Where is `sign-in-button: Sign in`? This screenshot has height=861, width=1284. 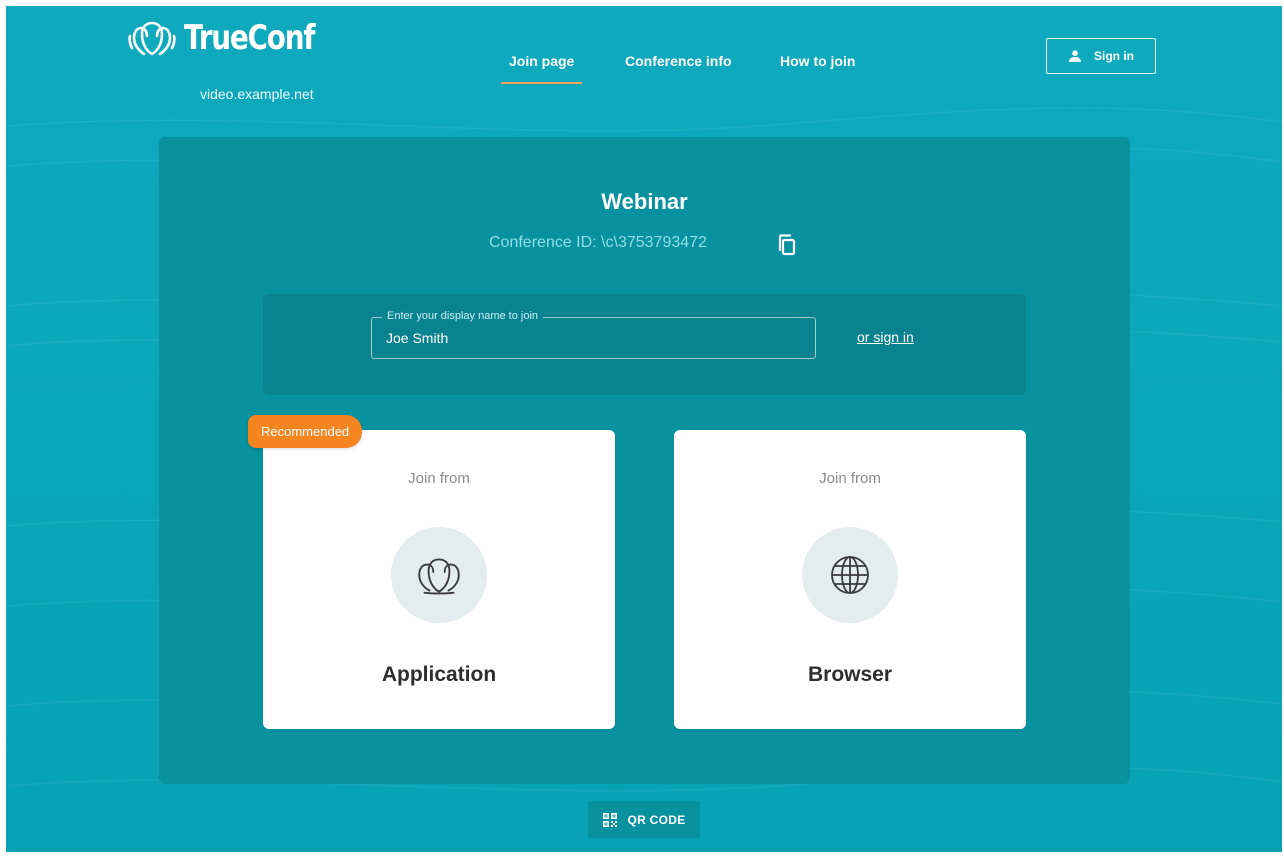 sign-in-button: Sign in is located at coordinates (1101, 56).